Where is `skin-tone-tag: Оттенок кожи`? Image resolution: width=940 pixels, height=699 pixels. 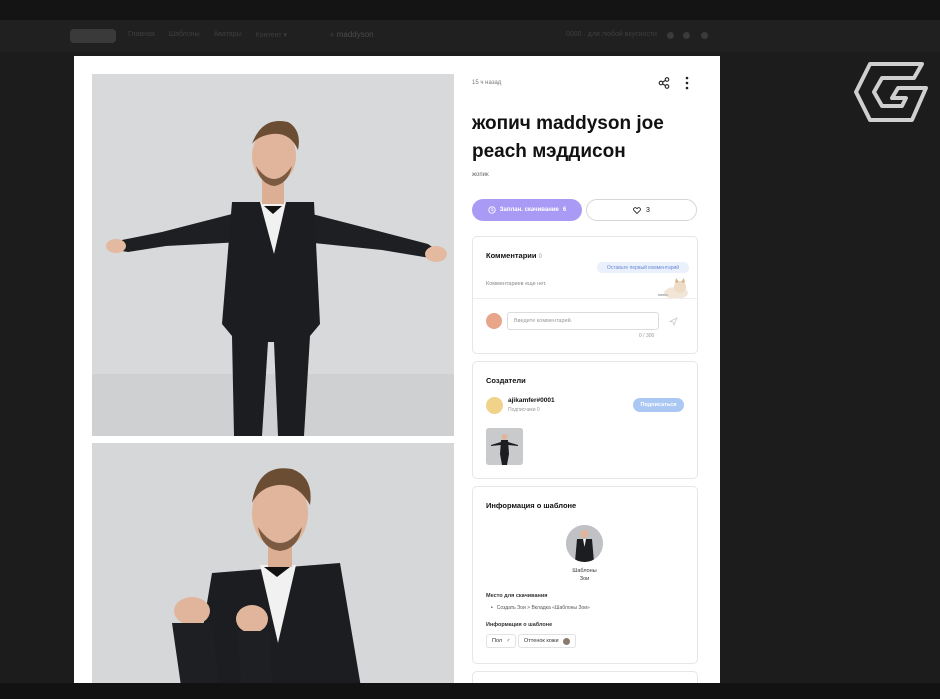 skin-tone-tag: Оттенок кожи is located at coordinates (547, 641).